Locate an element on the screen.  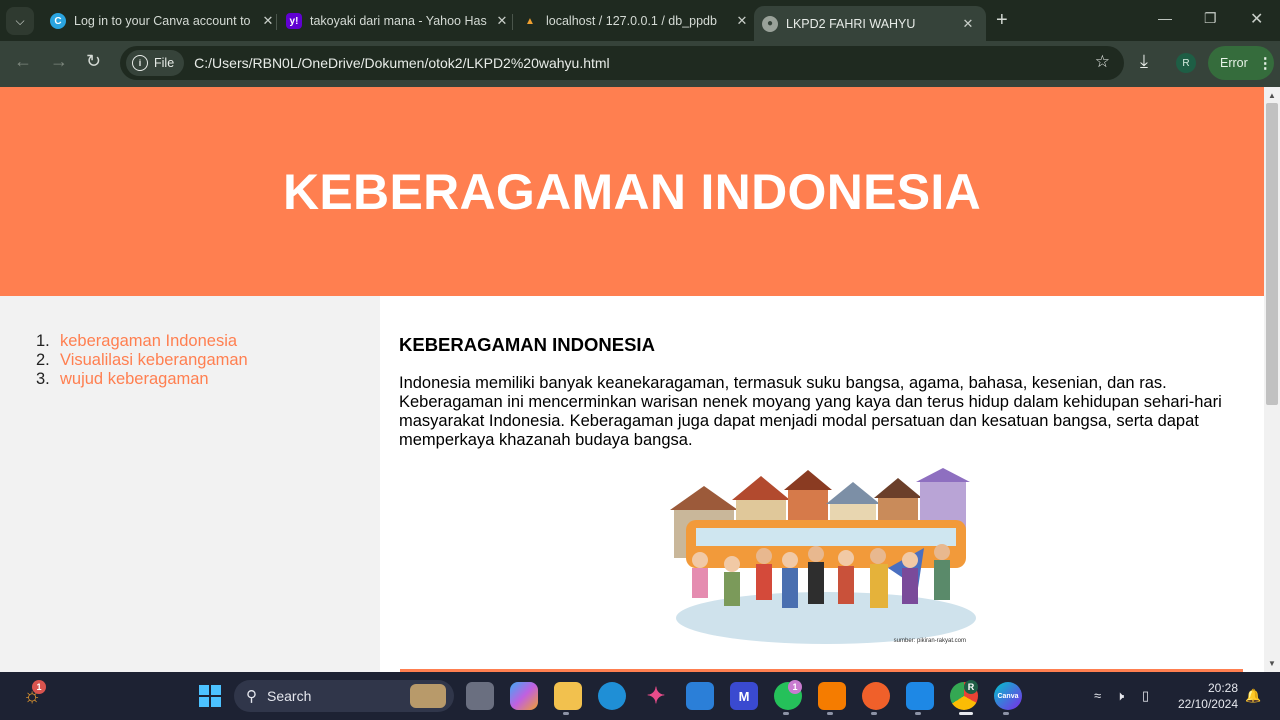
task-view-icon is located at coordinates (480, 696).